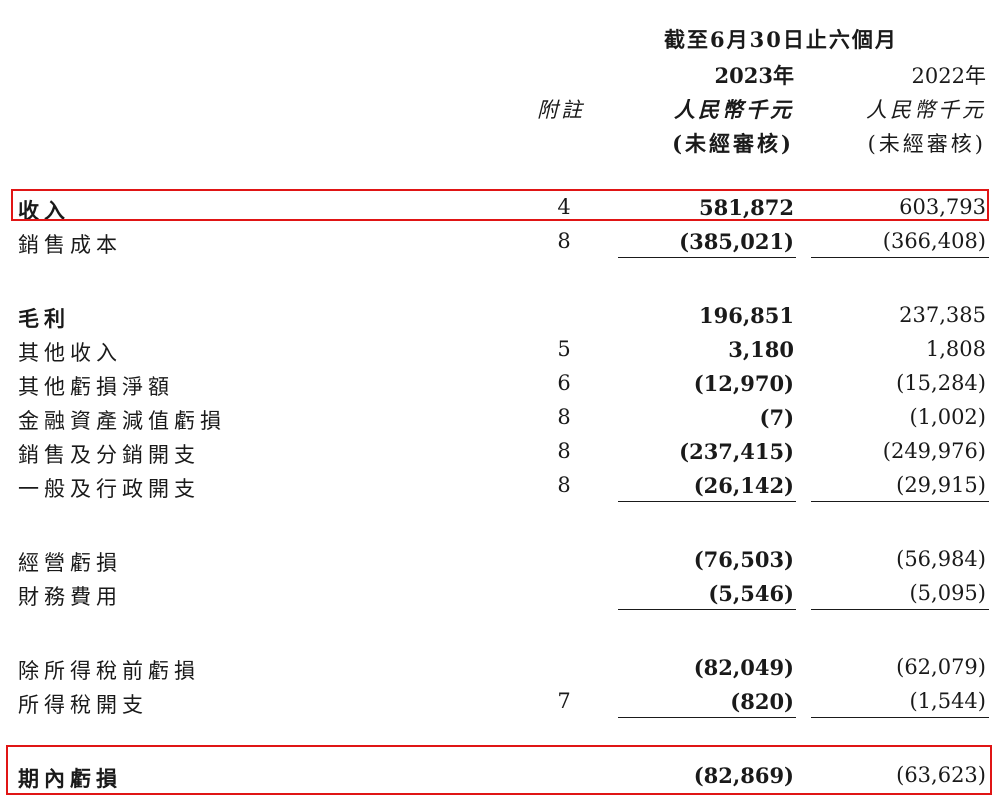 This screenshot has height=804, width=1000. I want to click on row-value-2023: (237,415), so click(736, 451).